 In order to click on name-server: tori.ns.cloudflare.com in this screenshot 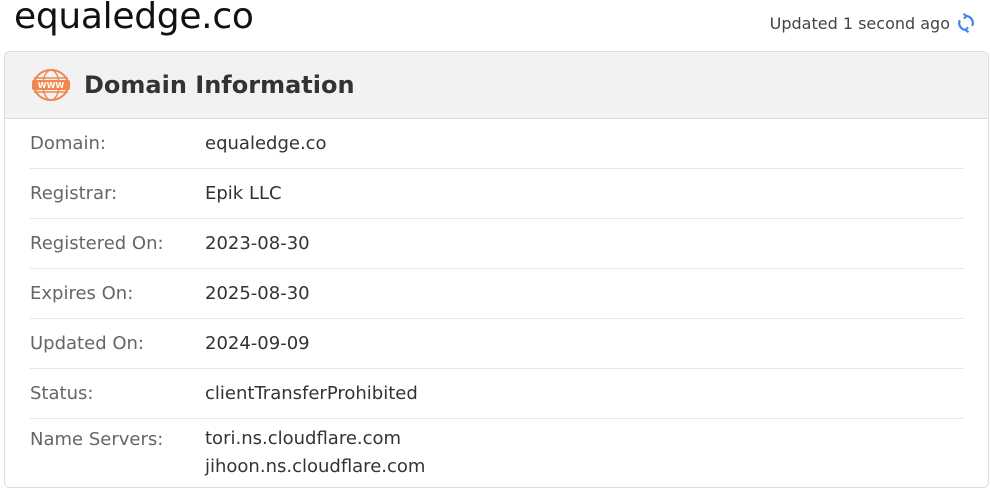, I will do `click(303, 438)`.